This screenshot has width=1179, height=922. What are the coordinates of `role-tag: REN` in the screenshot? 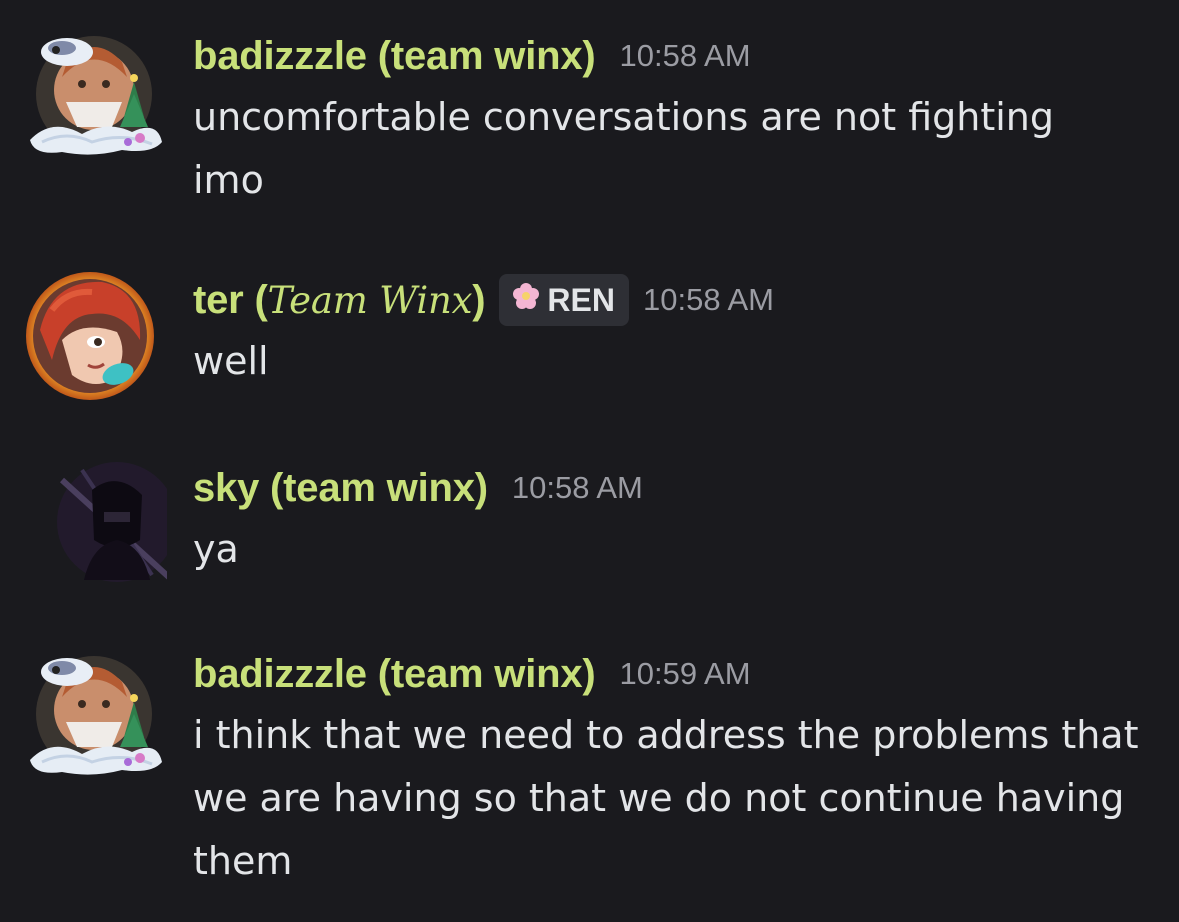 It's located at (564, 300).